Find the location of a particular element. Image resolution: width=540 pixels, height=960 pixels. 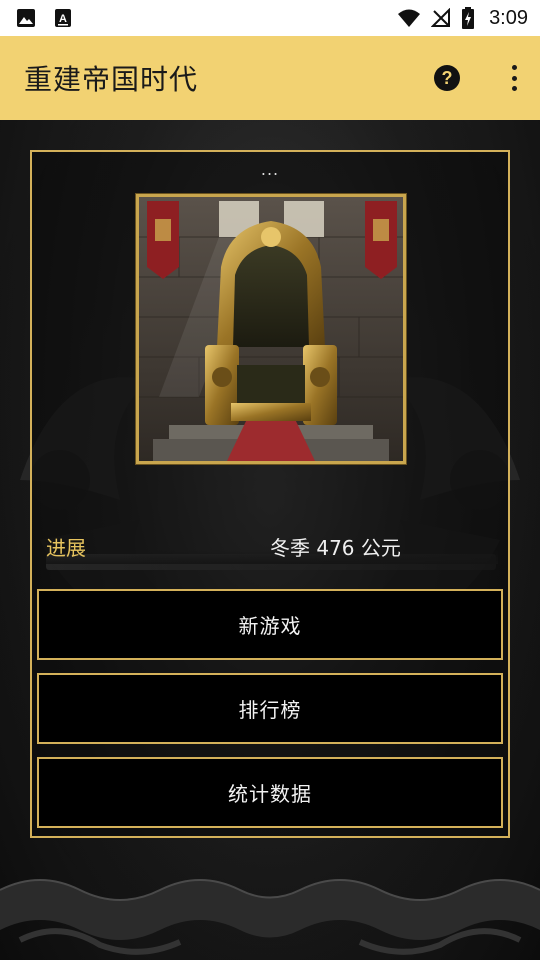

svg-text: A is located at coordinates (63, 19).